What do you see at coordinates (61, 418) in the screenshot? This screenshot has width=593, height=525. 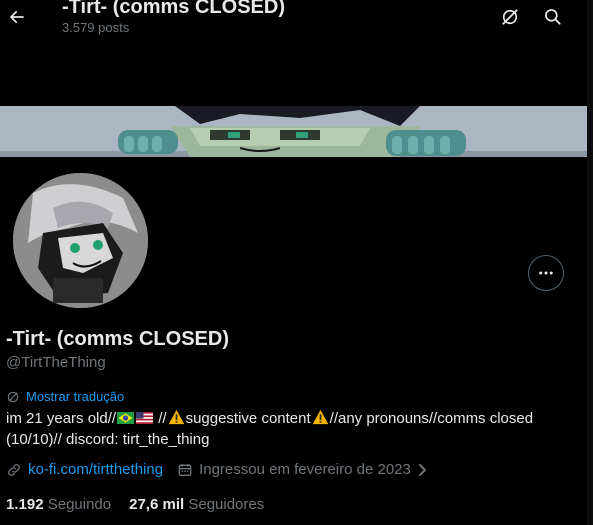 I see `bio-text-1: im 21 years old//` at bounding box center [61, 418].